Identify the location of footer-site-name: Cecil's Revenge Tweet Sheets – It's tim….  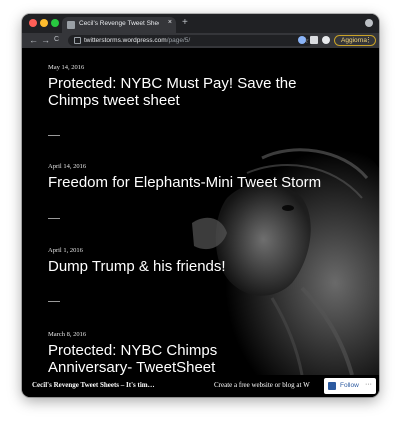
(93, 385).